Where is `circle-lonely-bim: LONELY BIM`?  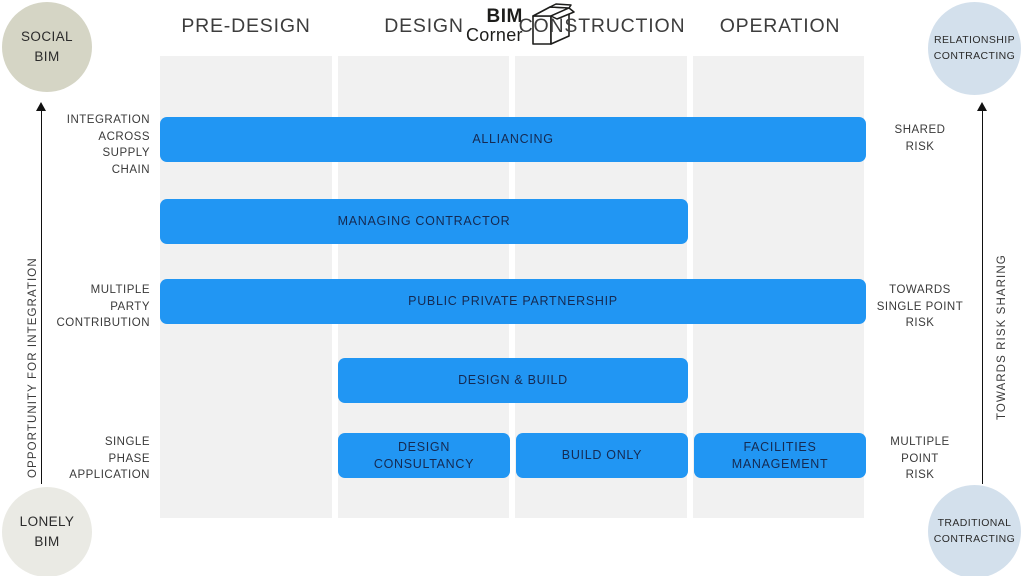 circle-lonely-bim: LONELY BIM is located at coordinates (47, 531).